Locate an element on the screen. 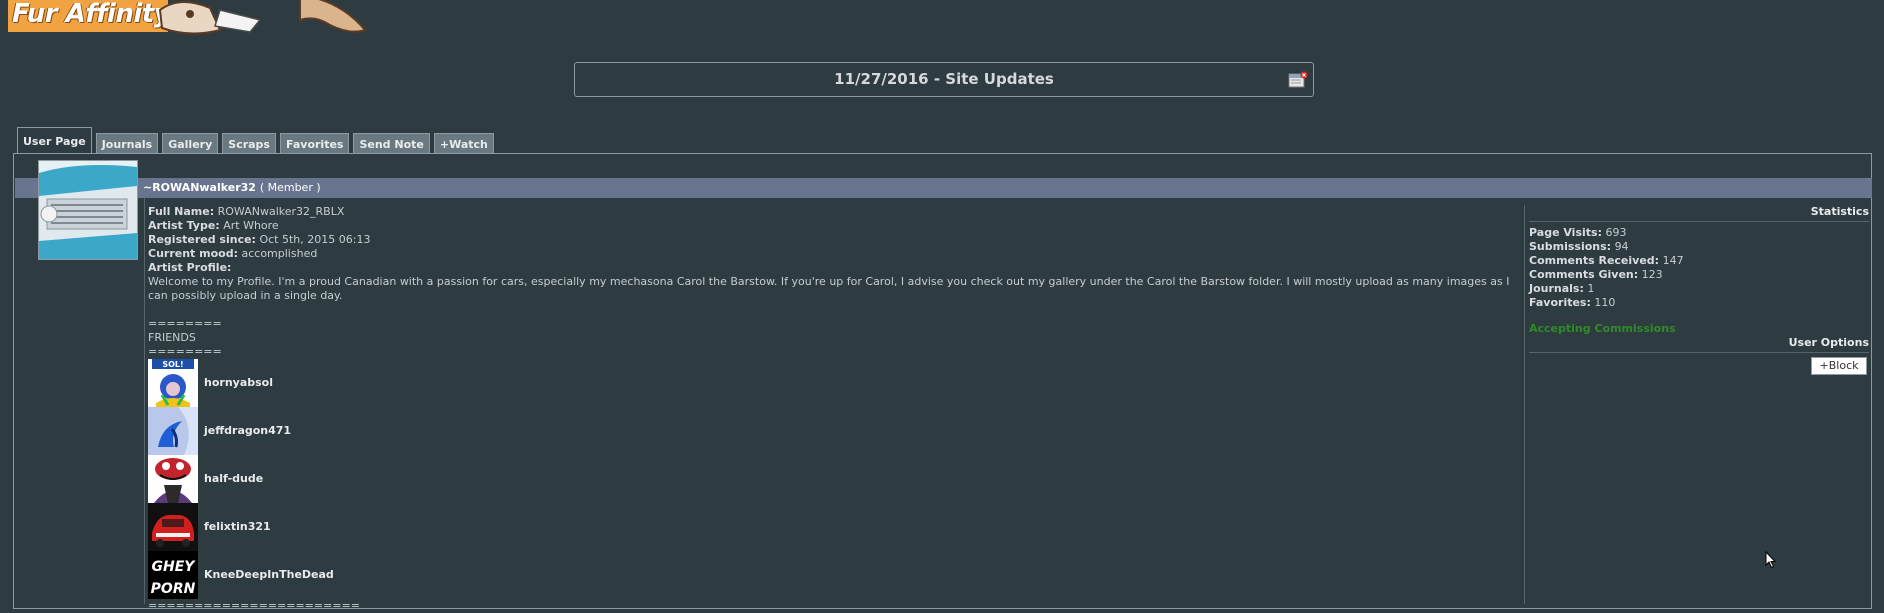 The image size is (1884, 613). list-item: jeffdragon471 is located at coordinates (830, 431).